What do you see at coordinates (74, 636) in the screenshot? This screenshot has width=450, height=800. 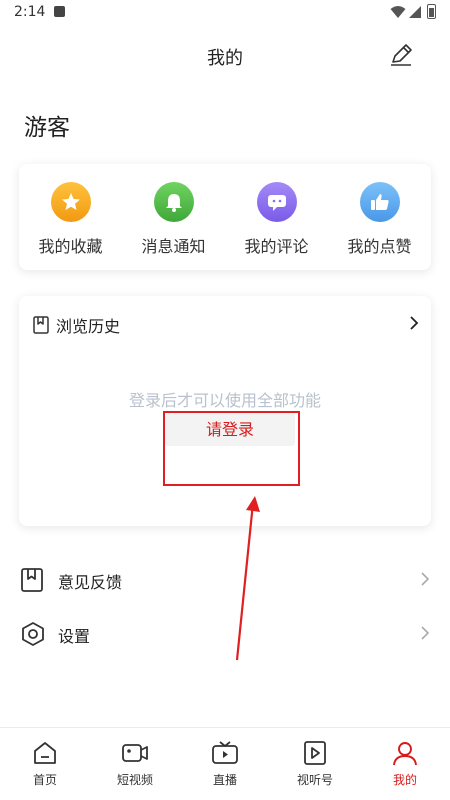 I see `settings-label: 设置` at bounding box center [74, 636].